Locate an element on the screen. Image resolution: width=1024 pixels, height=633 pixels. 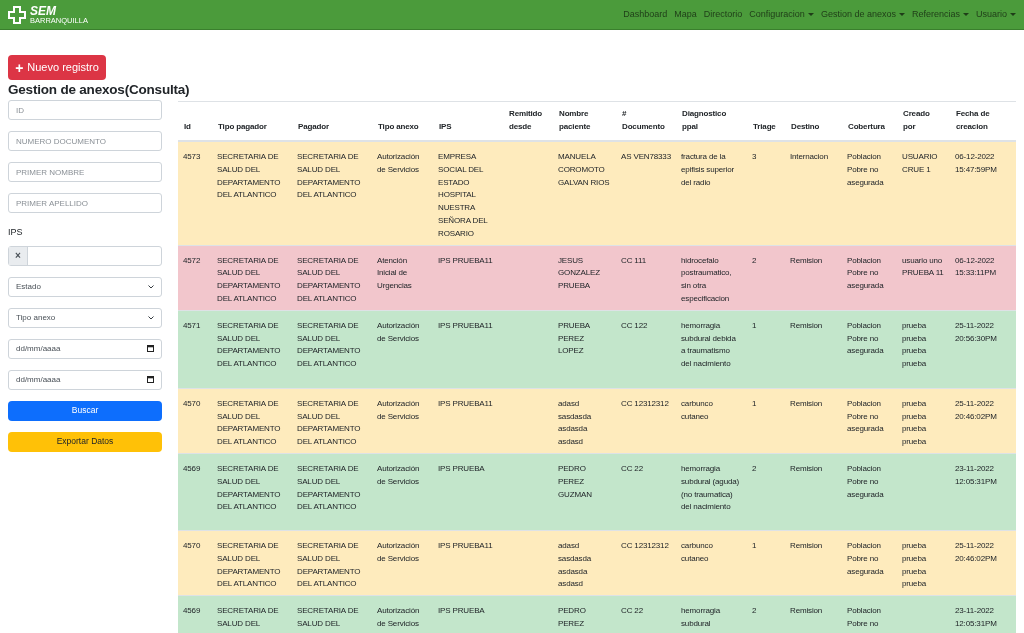
column-header: Nombre paciente is located at coordinates (575, 120).